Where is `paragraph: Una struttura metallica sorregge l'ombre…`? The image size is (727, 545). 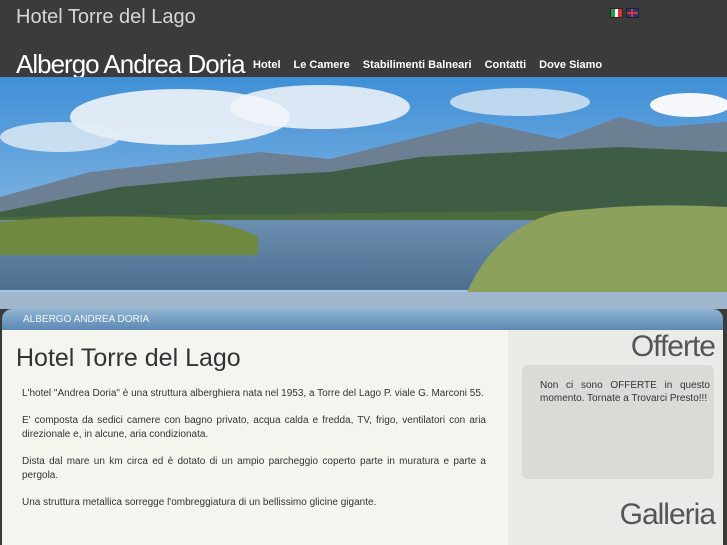
paragraph: Una struttura metallica sorregge l'ombre… is located at coordinates (199, 502).